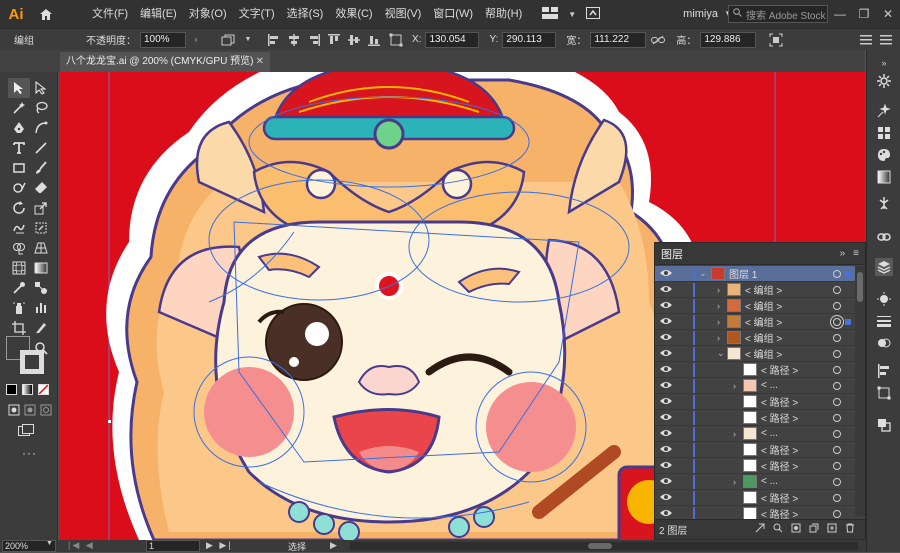 The image size is (900, 553). Describe the element at coordinates (884, 155) in the screenshot. I see `color-icon` at that location.